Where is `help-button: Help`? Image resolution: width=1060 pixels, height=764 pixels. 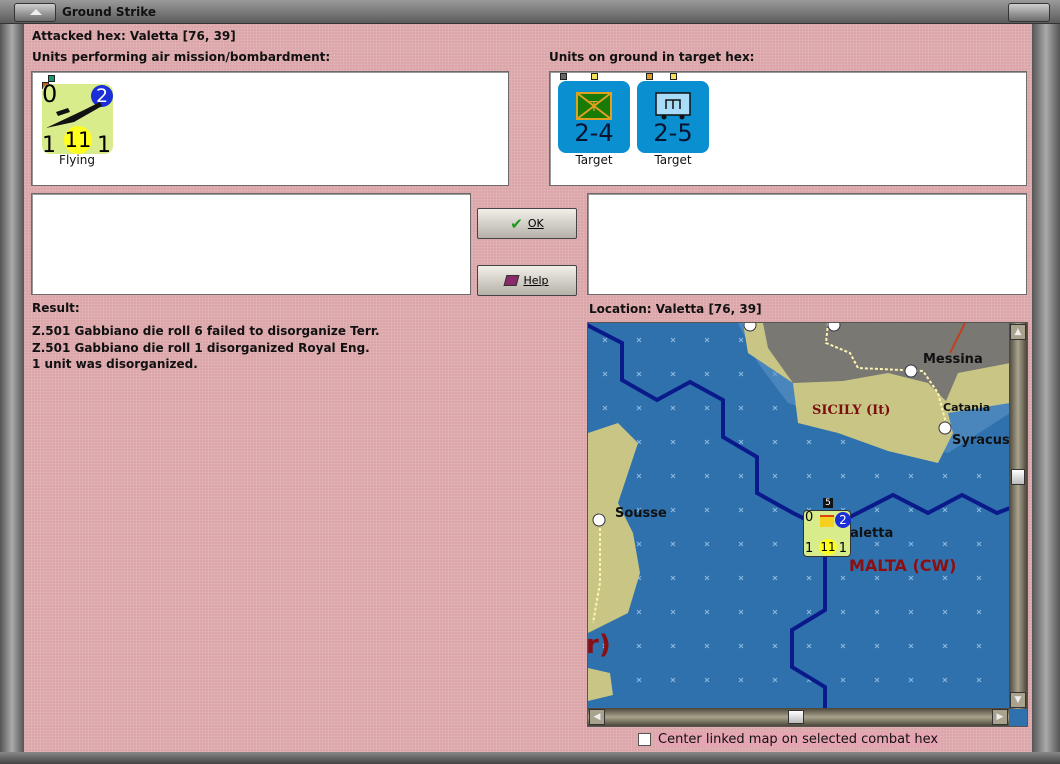
help-button: Help is located at coordinates (527, 280).